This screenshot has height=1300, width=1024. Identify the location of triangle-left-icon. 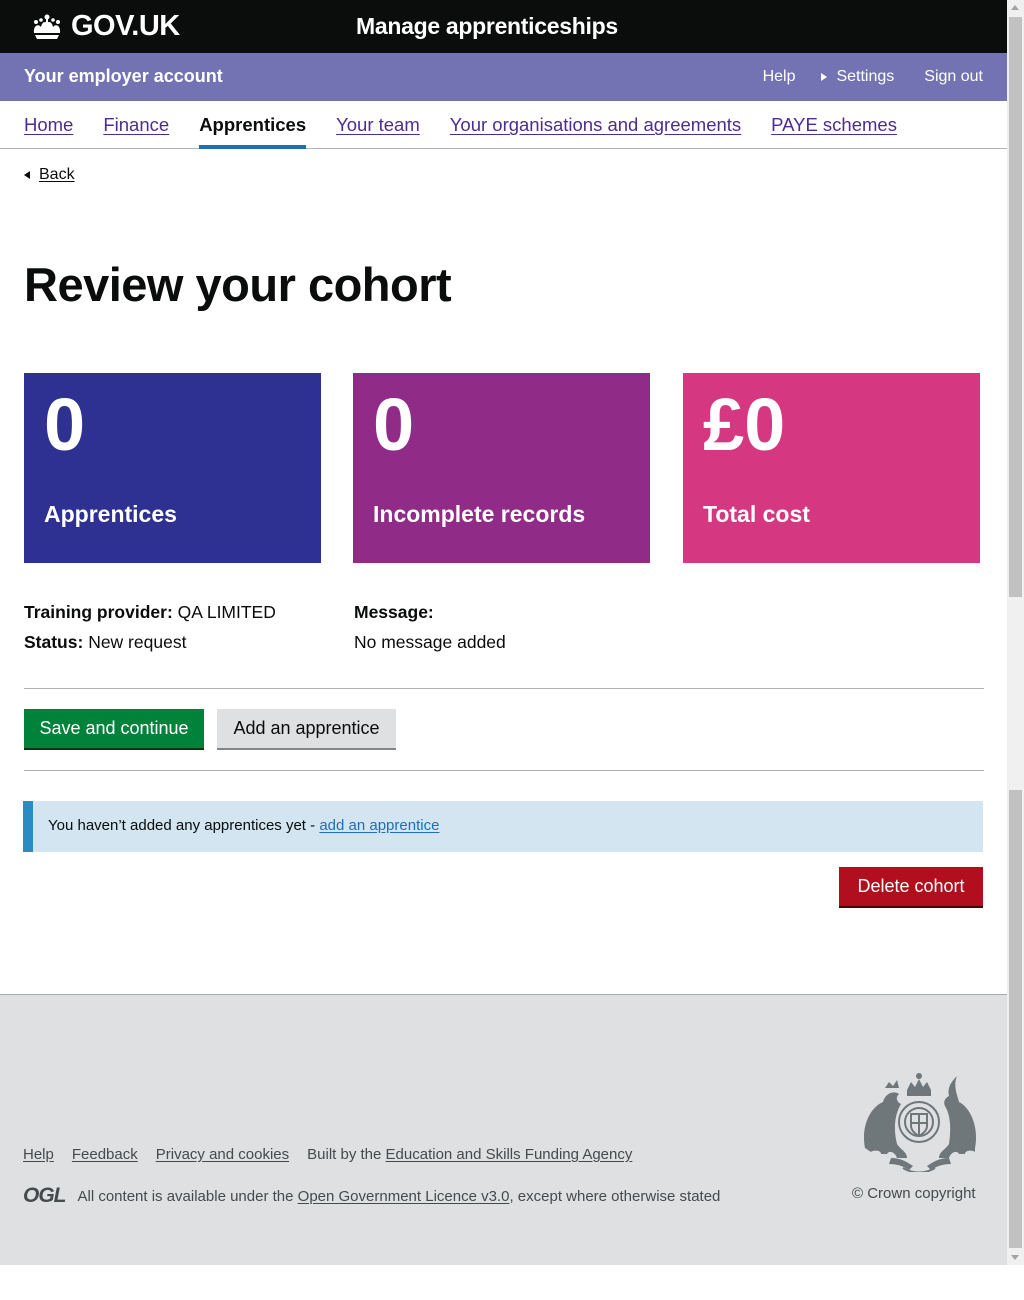
(27, 175).